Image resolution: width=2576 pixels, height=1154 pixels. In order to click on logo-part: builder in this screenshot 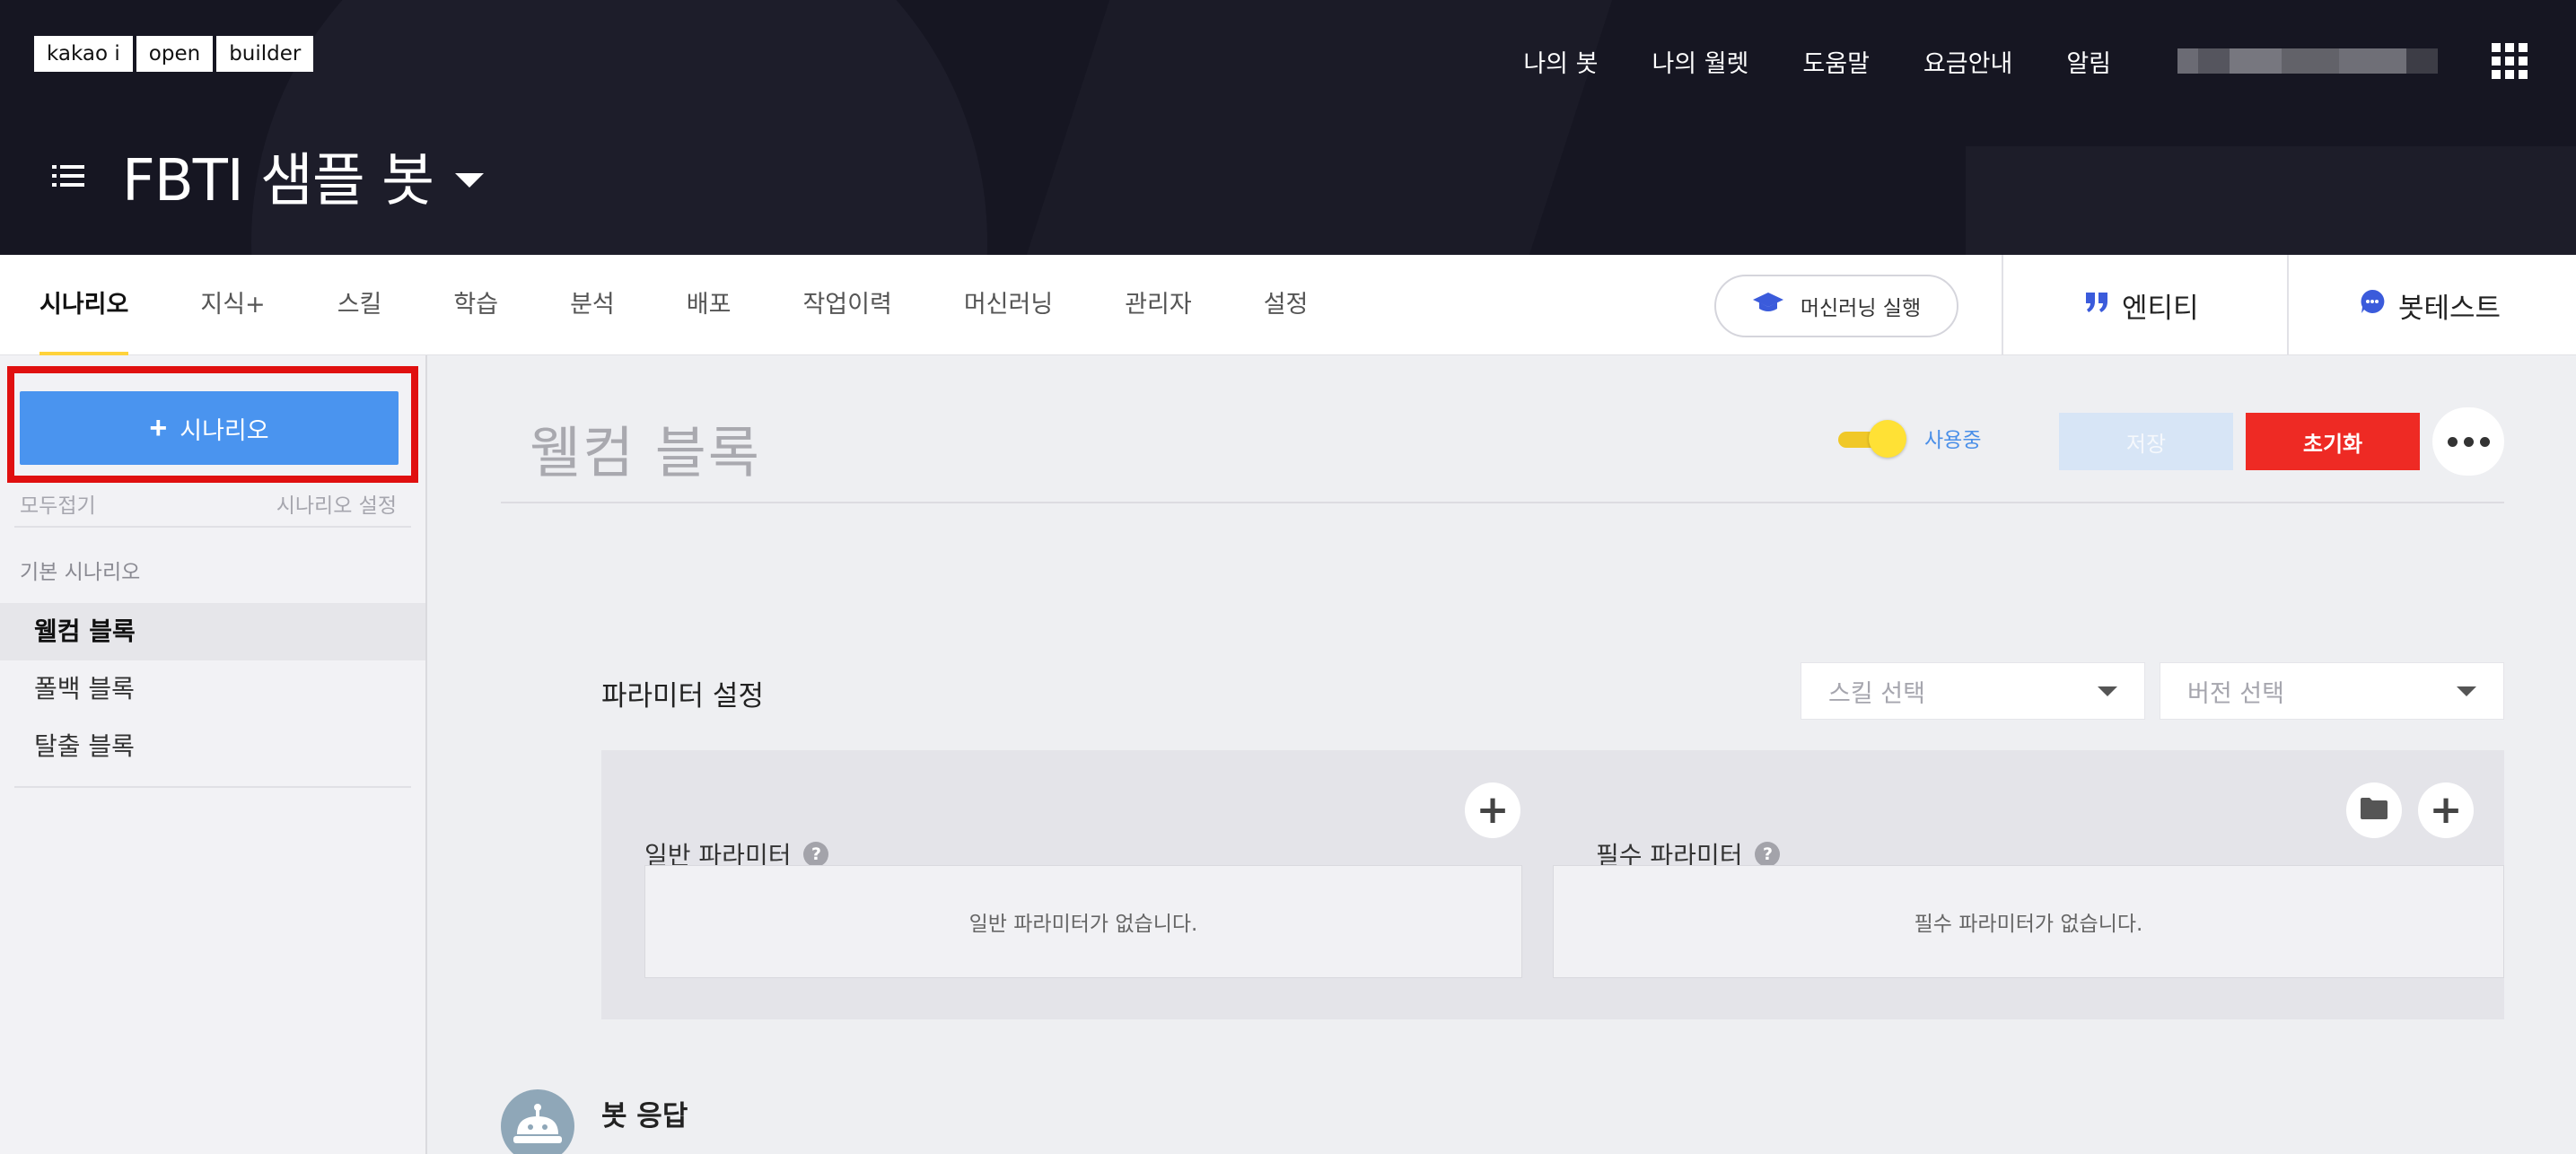, I will do `click(265, 54)`.